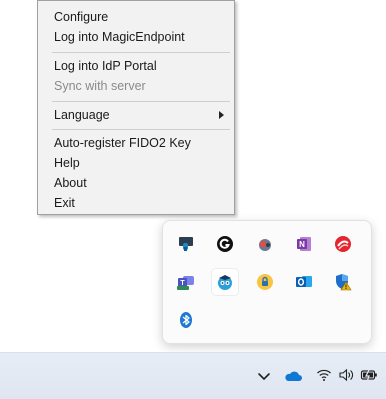  I want to click on svg-text: N, so click(302, 244).